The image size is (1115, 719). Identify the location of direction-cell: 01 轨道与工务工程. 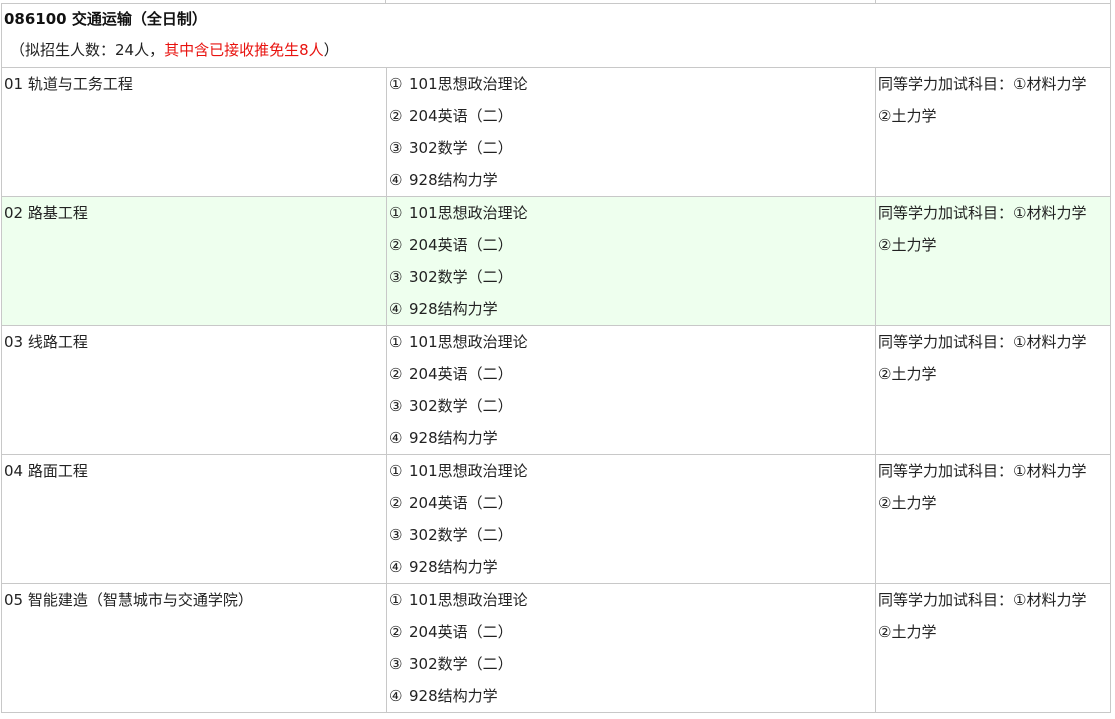
(194, 132).